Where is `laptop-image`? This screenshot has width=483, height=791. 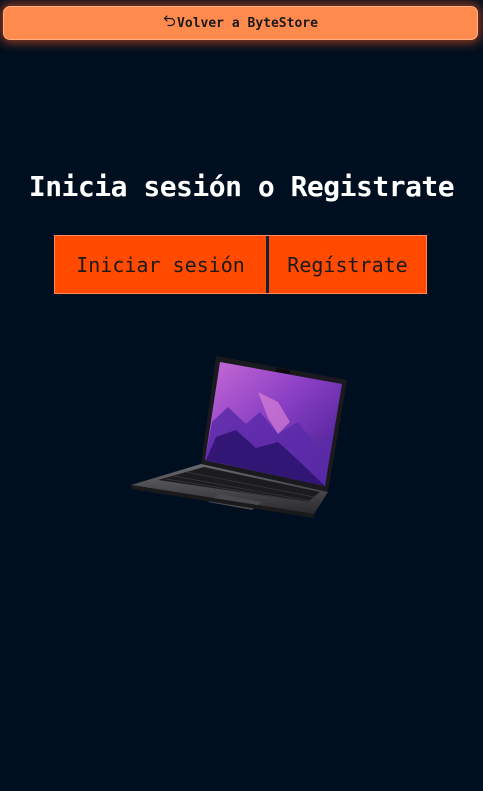 laptop-image is located at coordinates (239, 437).